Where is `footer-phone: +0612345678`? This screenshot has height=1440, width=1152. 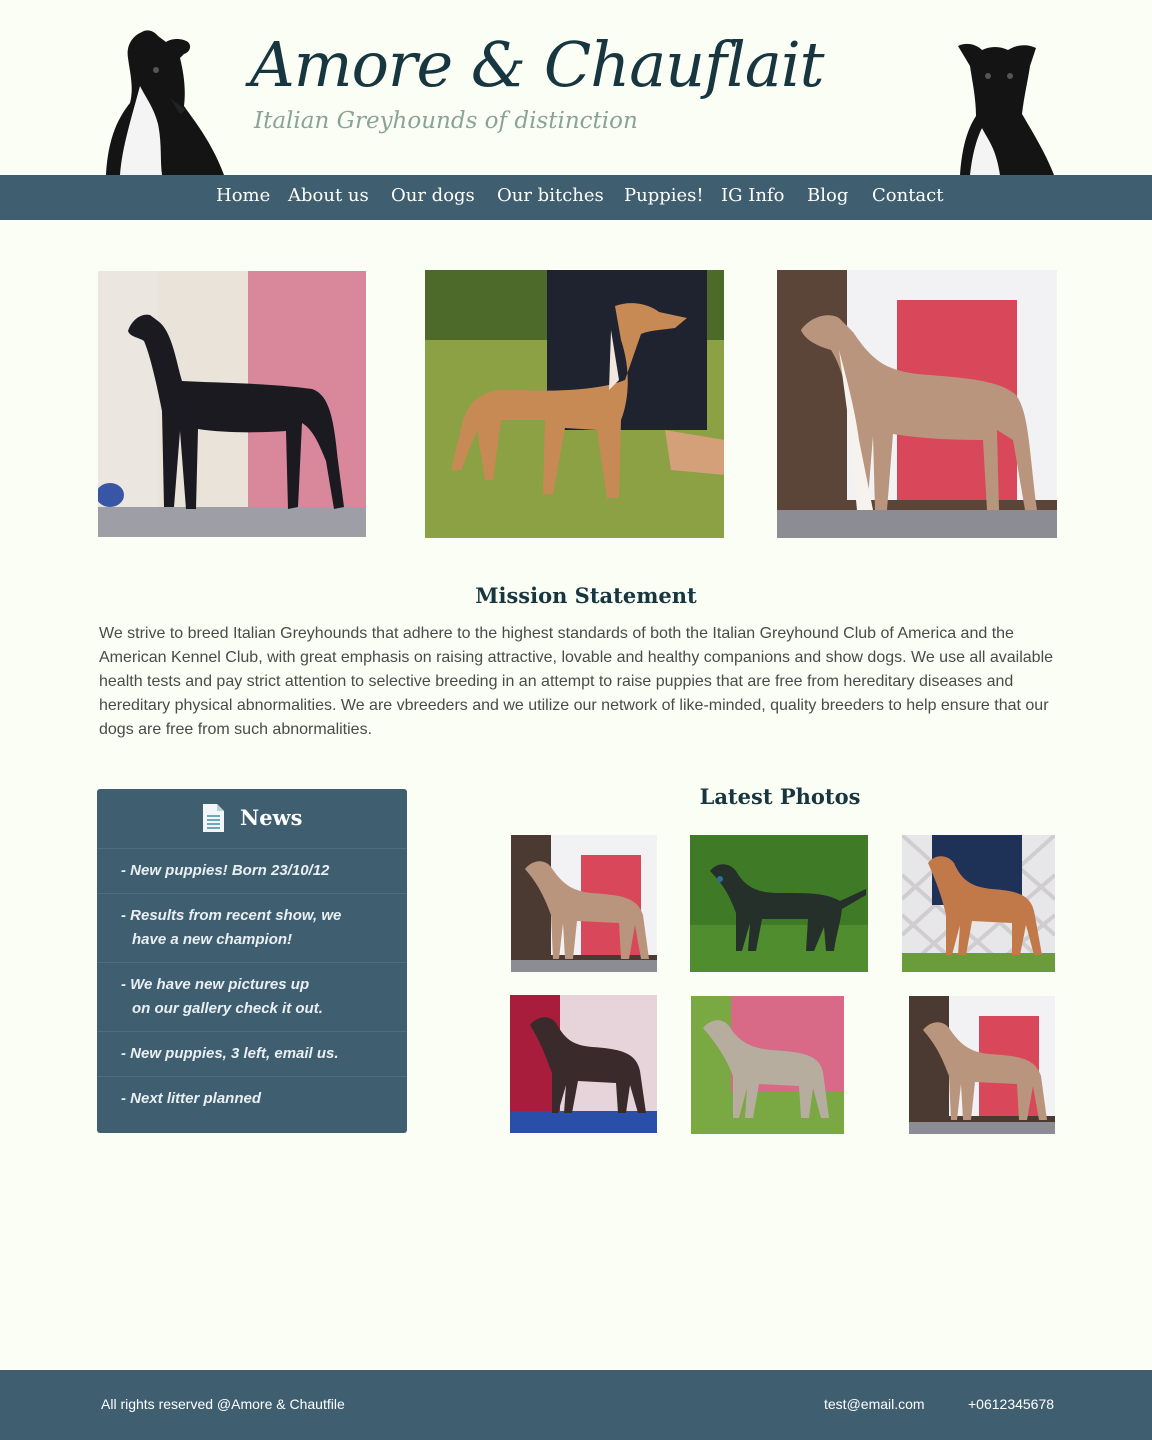
footer-phone: +0612345678 is located at coordinates (1011, 1404).